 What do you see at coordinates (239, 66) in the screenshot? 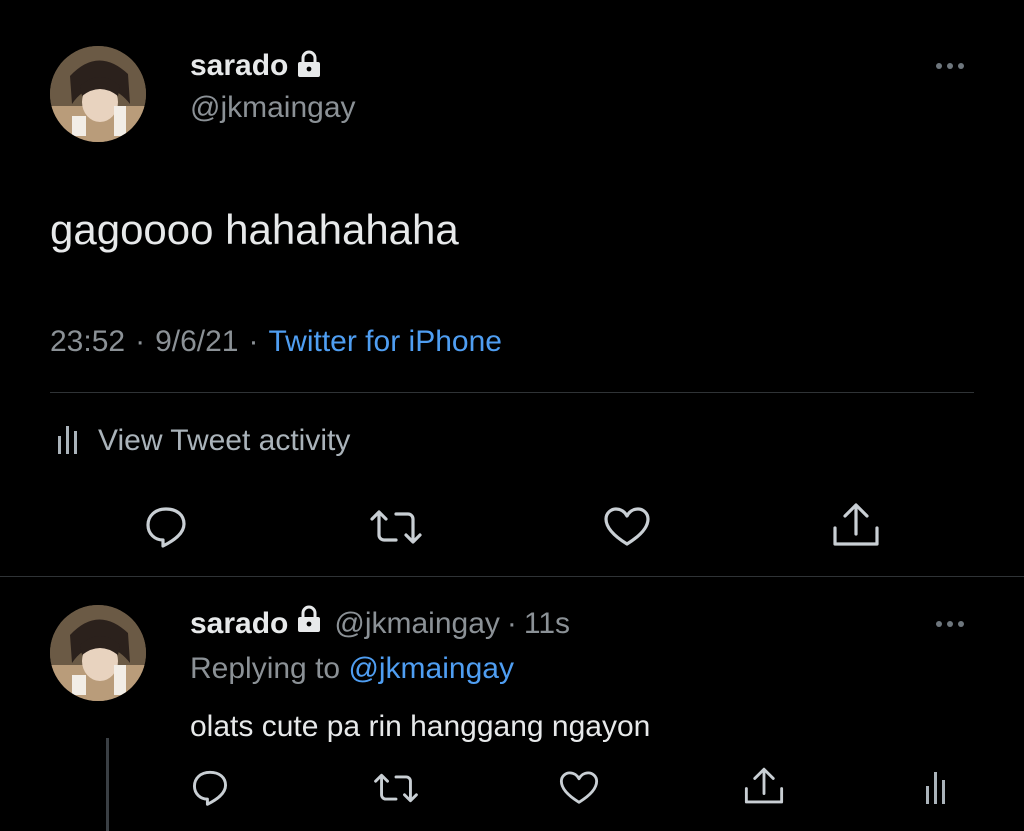
I see `display-name: sarado` at bounding box center [239, 66].